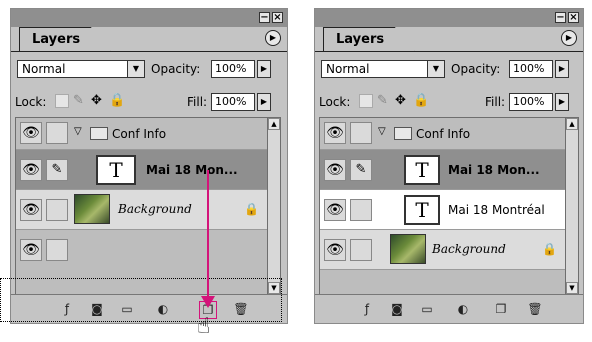 The height and width of the screenshot is (342, 592). I want to click on blend-mode-select: Normal ▼, so click(383, 69).